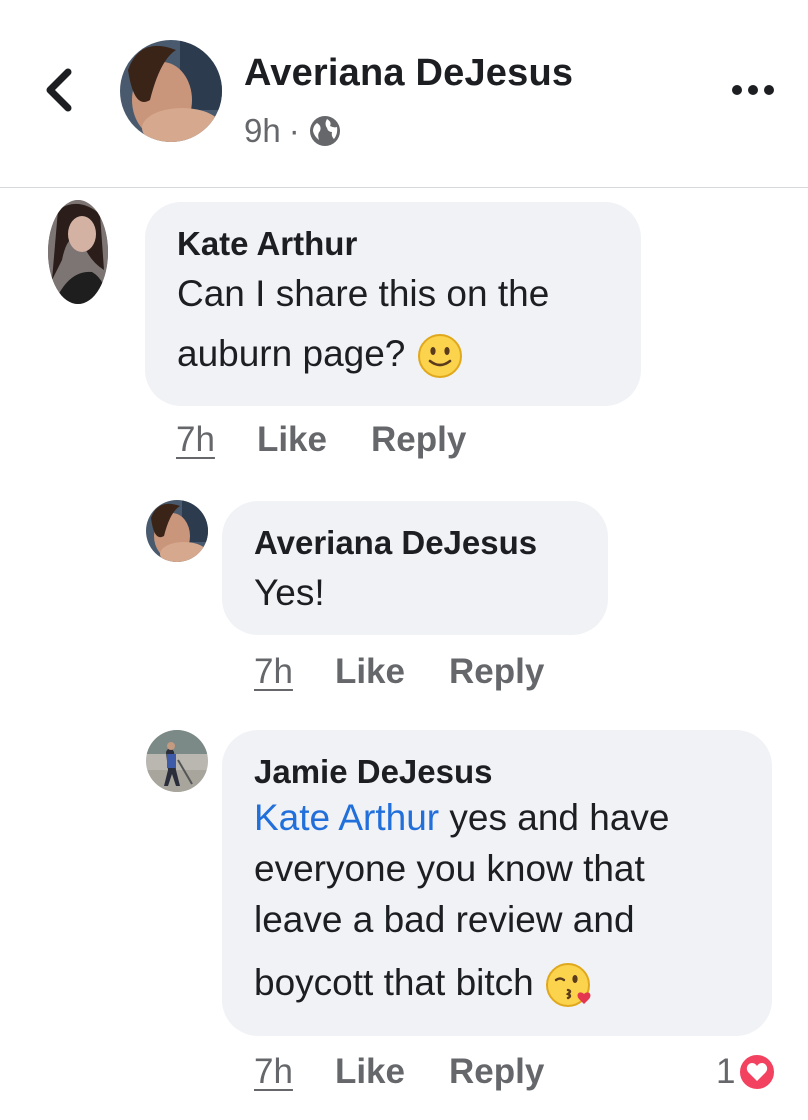 Image resolution: width=808 pixels, height=1120 pixels. I want to click on reaction-summary: 1, so click(747, 1072).